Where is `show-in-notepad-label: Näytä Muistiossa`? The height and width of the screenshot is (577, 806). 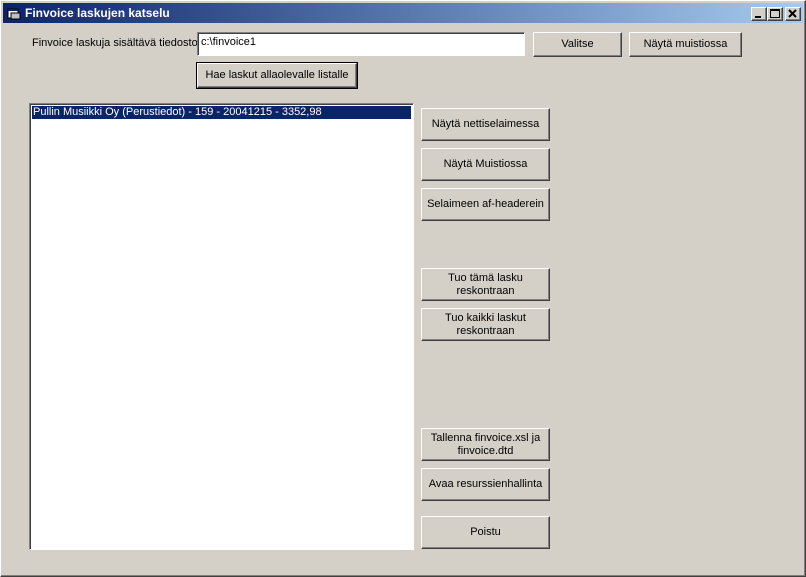
show-in-notepad-label: Näytä Muistiossa is located at coordinates (485, 164).